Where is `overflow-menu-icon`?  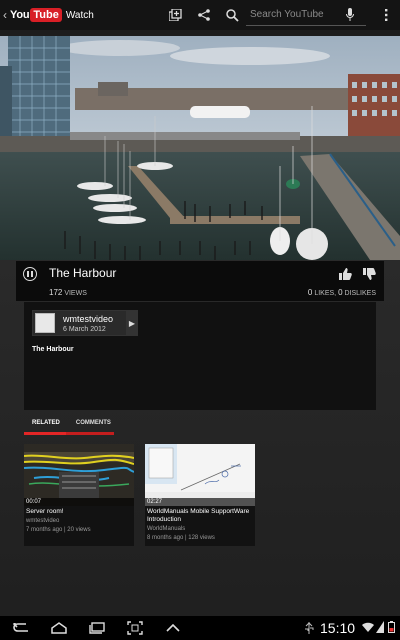
overflow-menu-icon is located at coordinates (386, 15).